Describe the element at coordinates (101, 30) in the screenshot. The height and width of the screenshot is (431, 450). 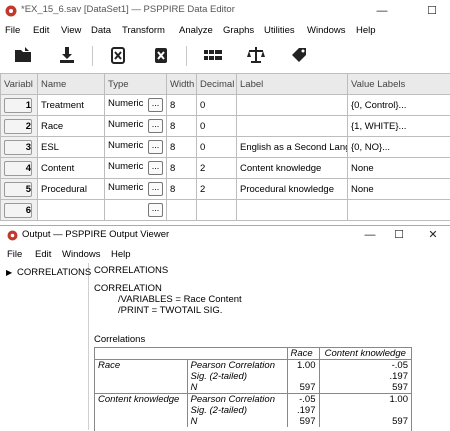
I see `menu-data: Data` at that location.